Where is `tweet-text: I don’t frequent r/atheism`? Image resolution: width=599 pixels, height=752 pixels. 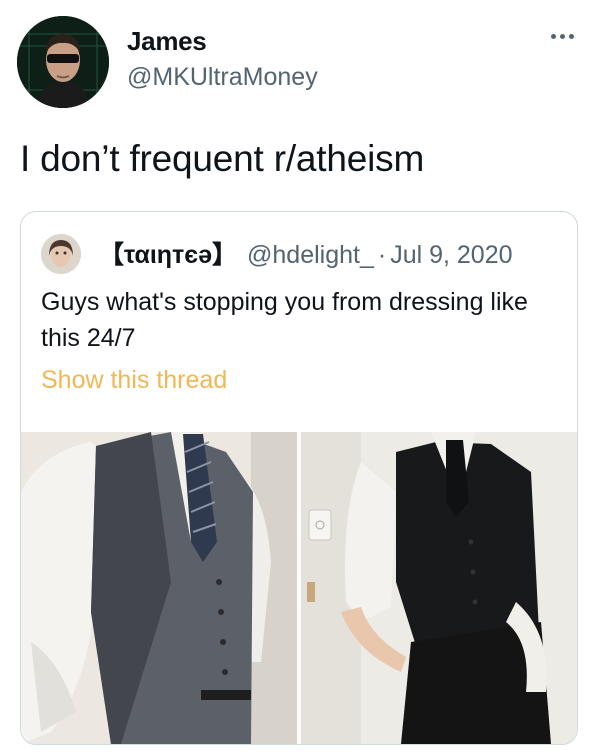
tweet-text: I don’t frequent r/atheism is located at coordinates (222, 158).